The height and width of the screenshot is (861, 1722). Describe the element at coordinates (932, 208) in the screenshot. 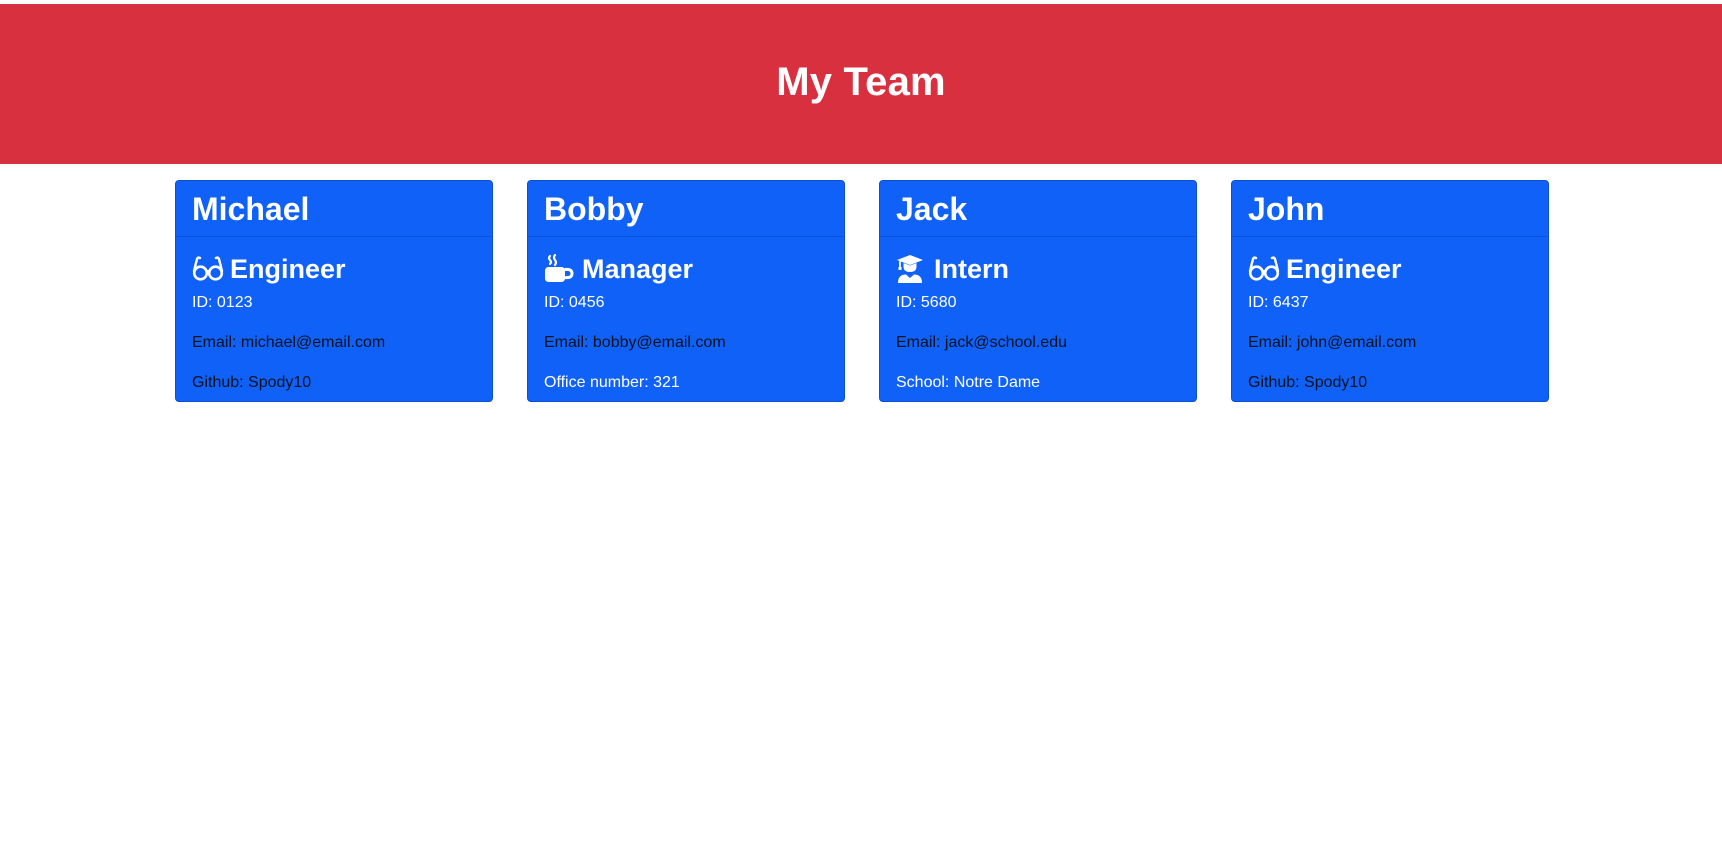

I see `employee-name: Jack` at that location.